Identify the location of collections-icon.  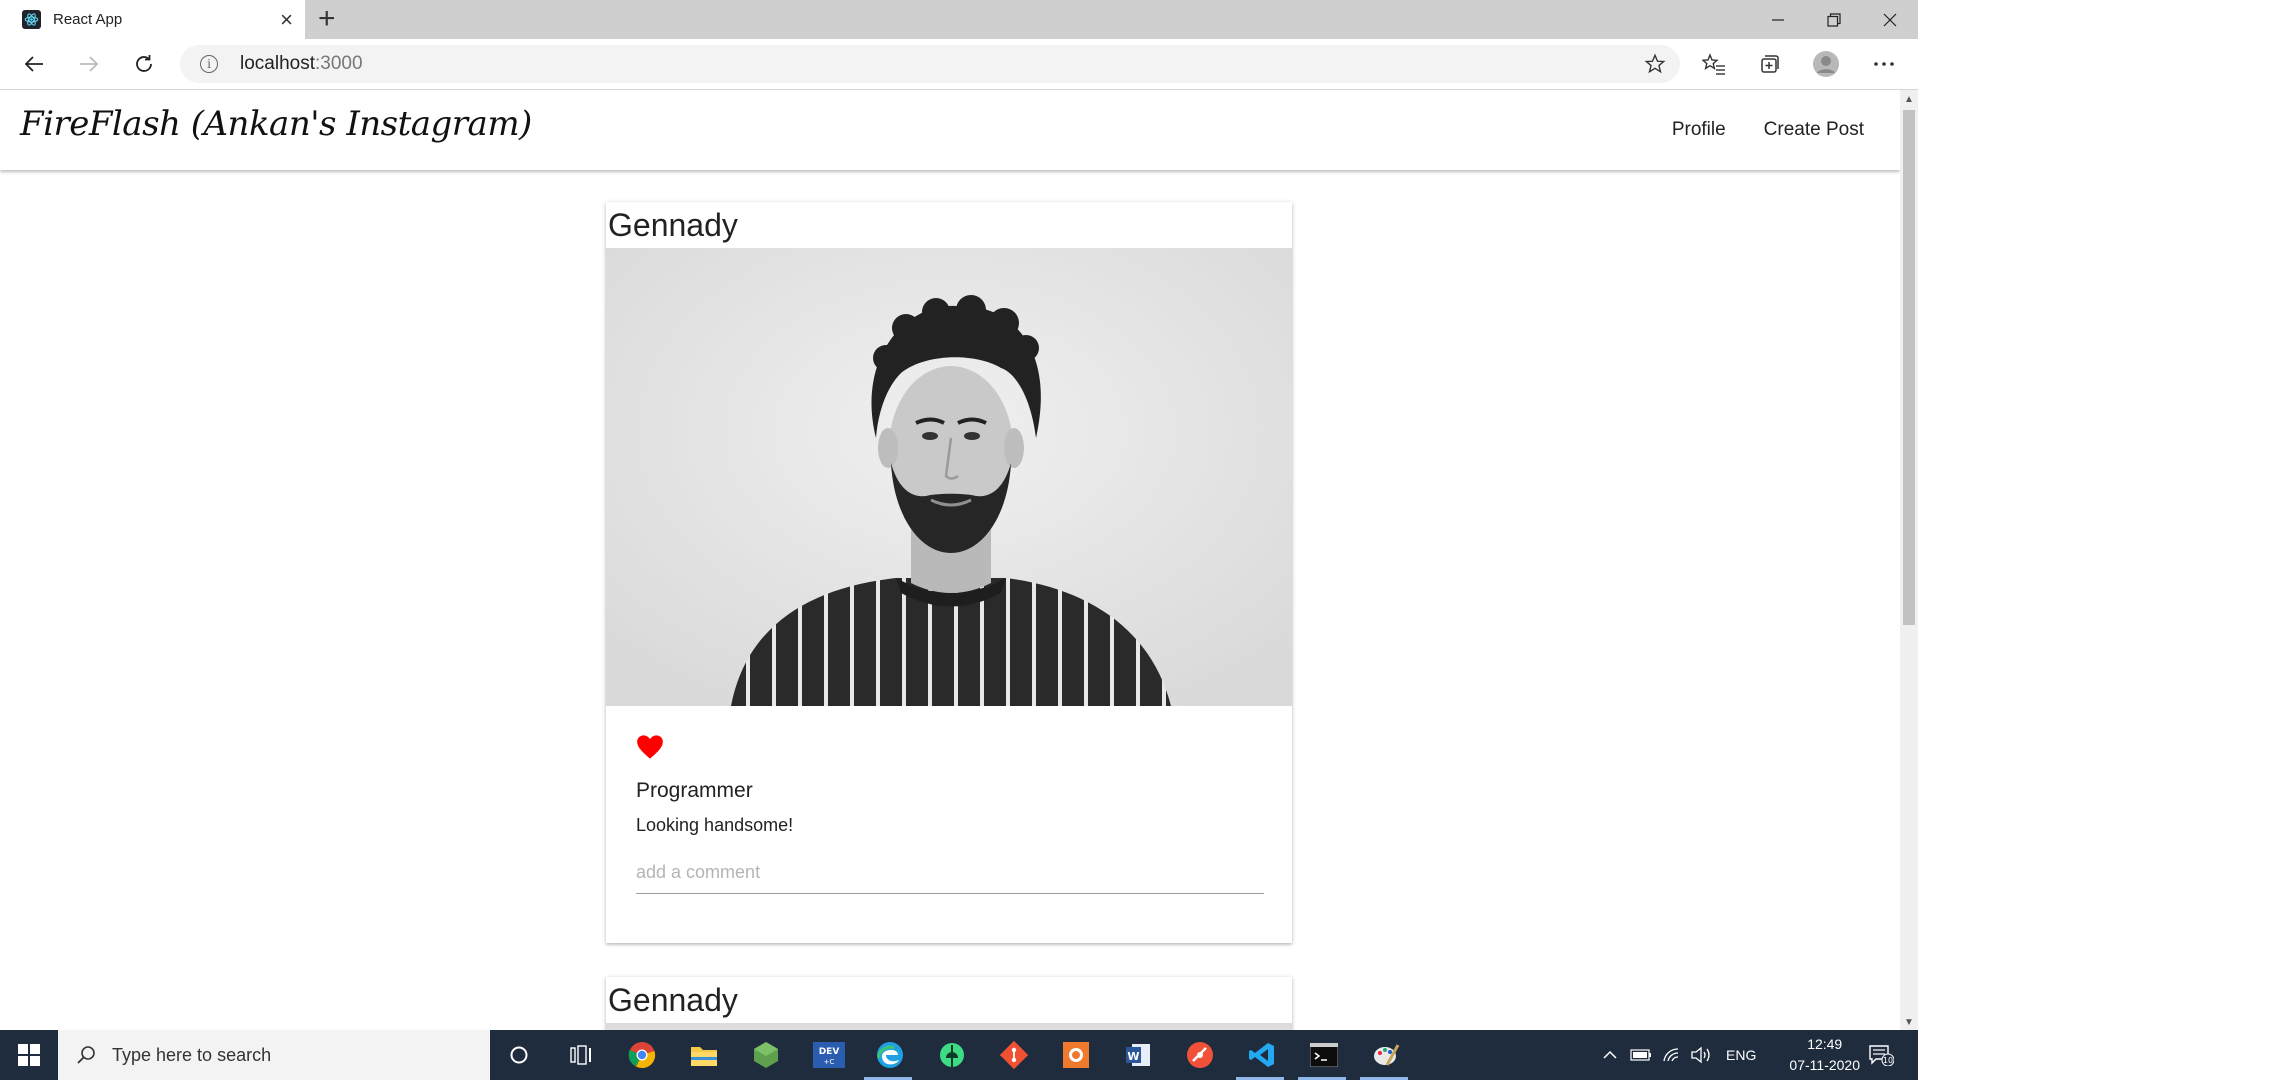
(1770, 64).